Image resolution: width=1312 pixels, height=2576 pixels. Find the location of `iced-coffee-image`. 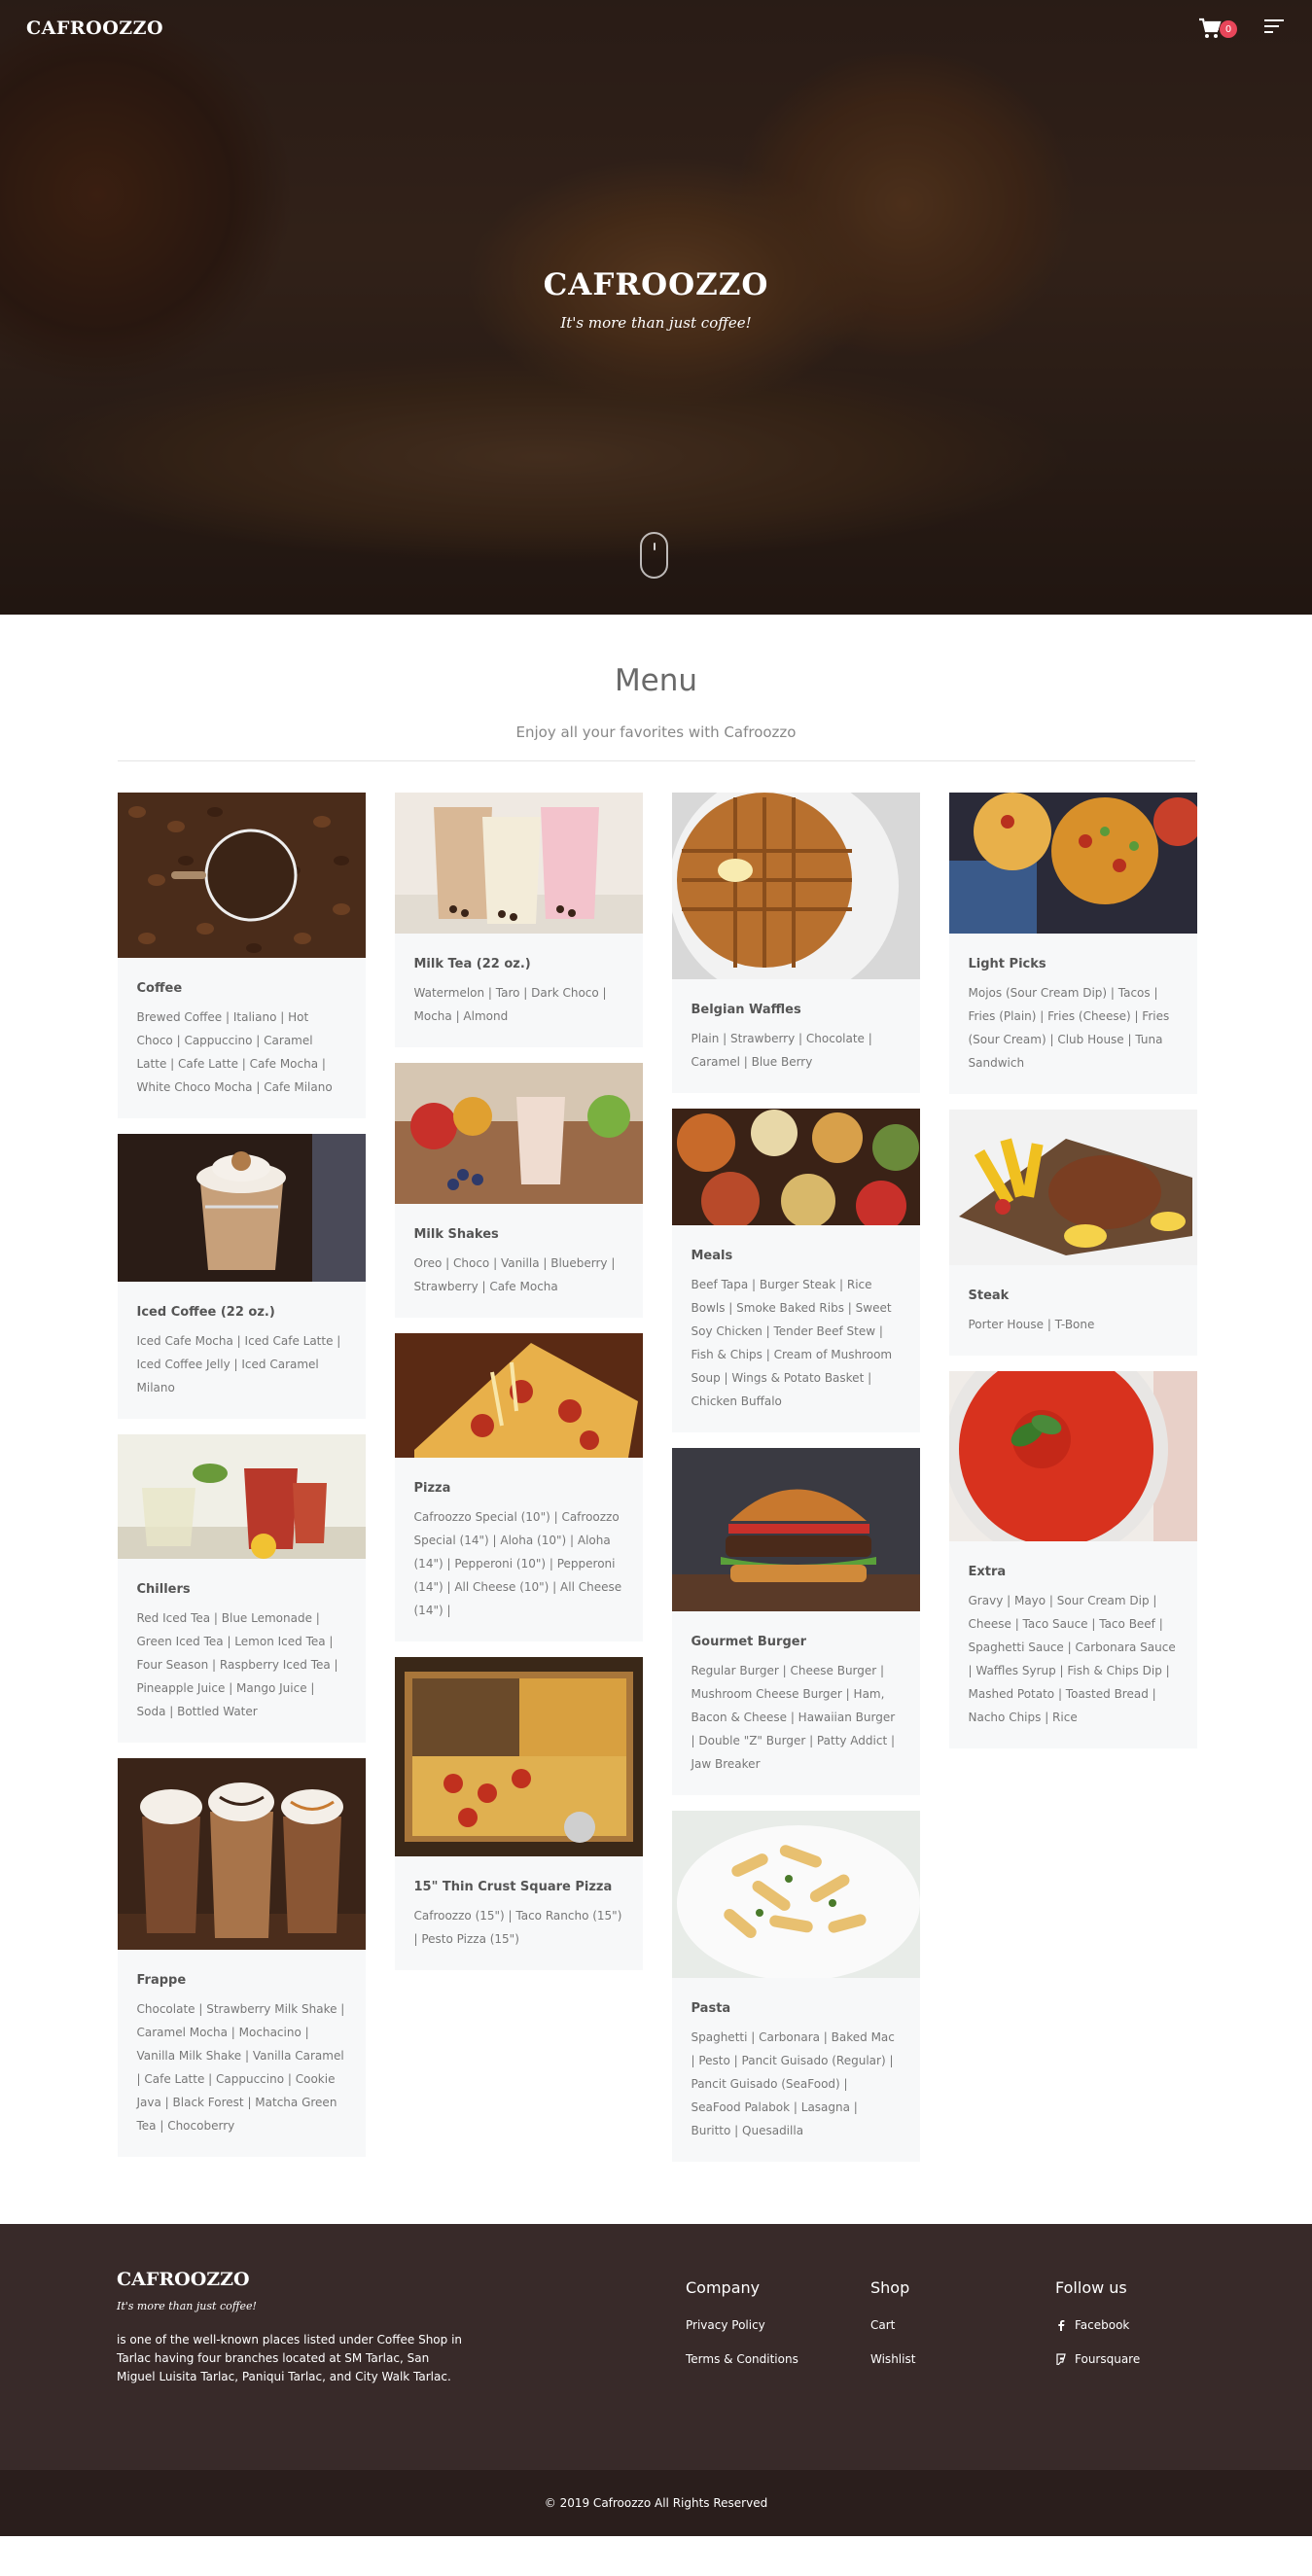

iced-coffee-image is located at coordinates (241, 1208).